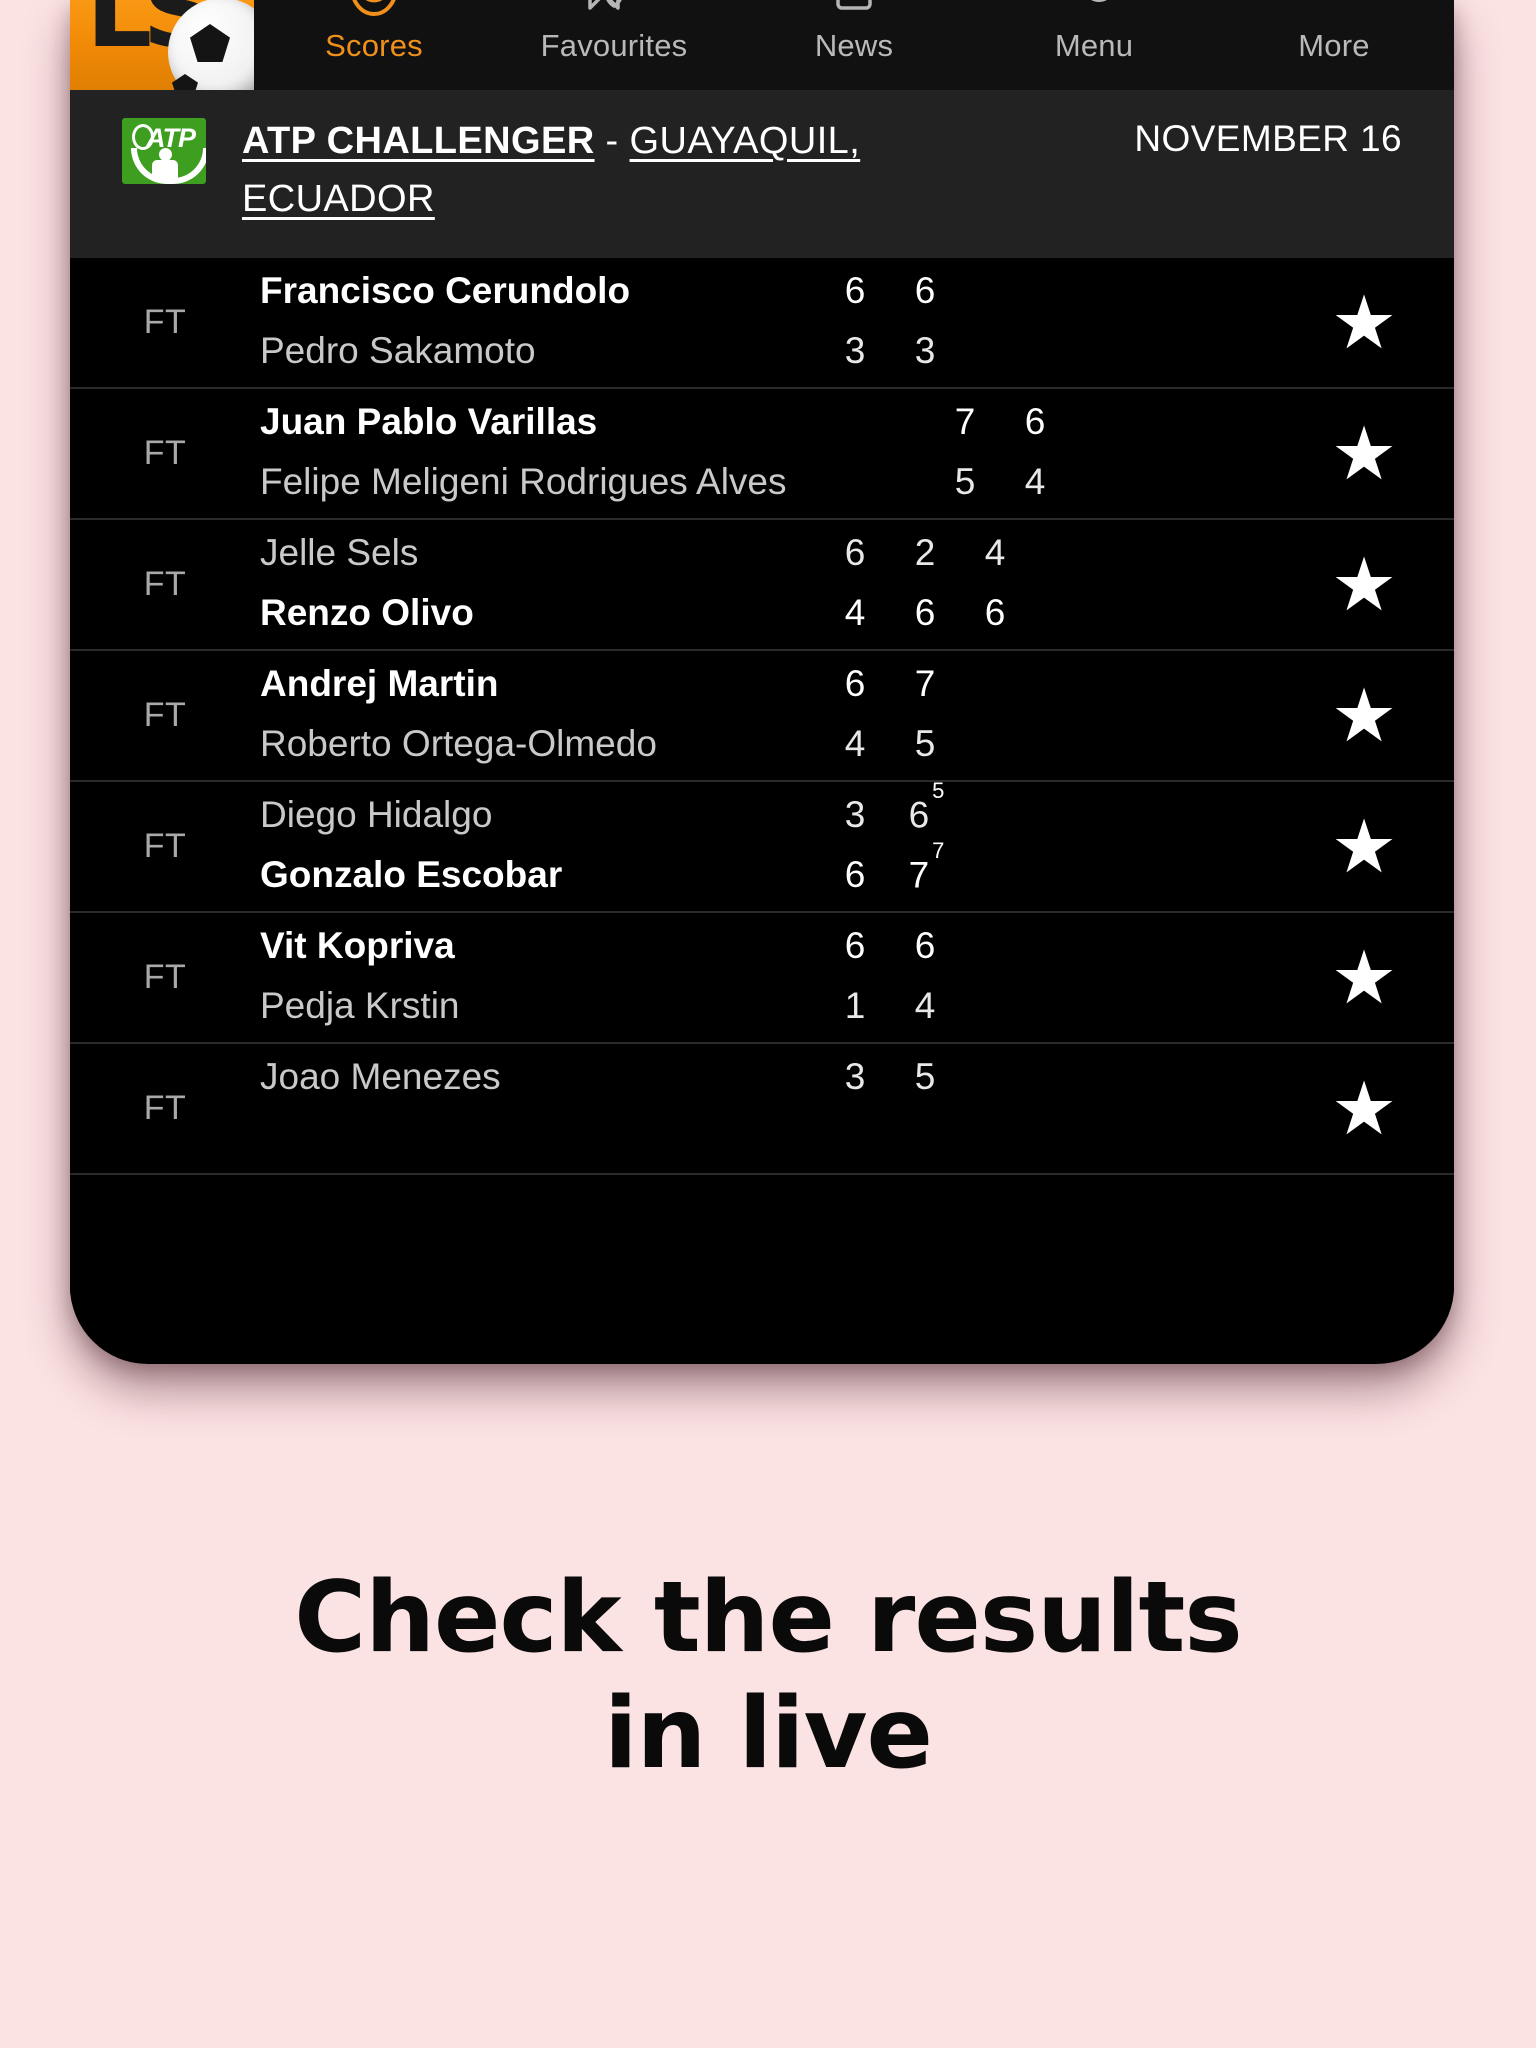  I want to click on nav-item-scores: Scores, so click(374, 33).